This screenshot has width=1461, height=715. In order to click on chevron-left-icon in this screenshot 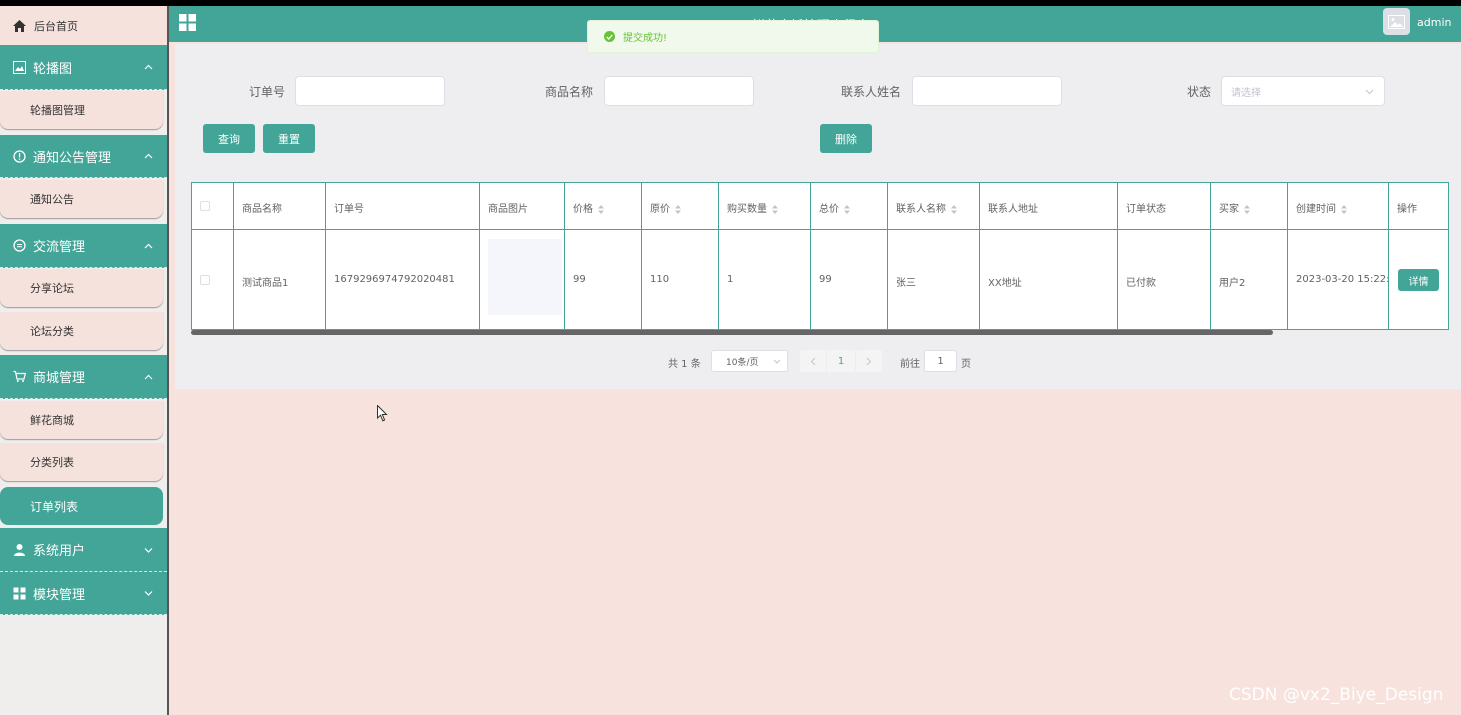, I will do `click(813, 361)`.